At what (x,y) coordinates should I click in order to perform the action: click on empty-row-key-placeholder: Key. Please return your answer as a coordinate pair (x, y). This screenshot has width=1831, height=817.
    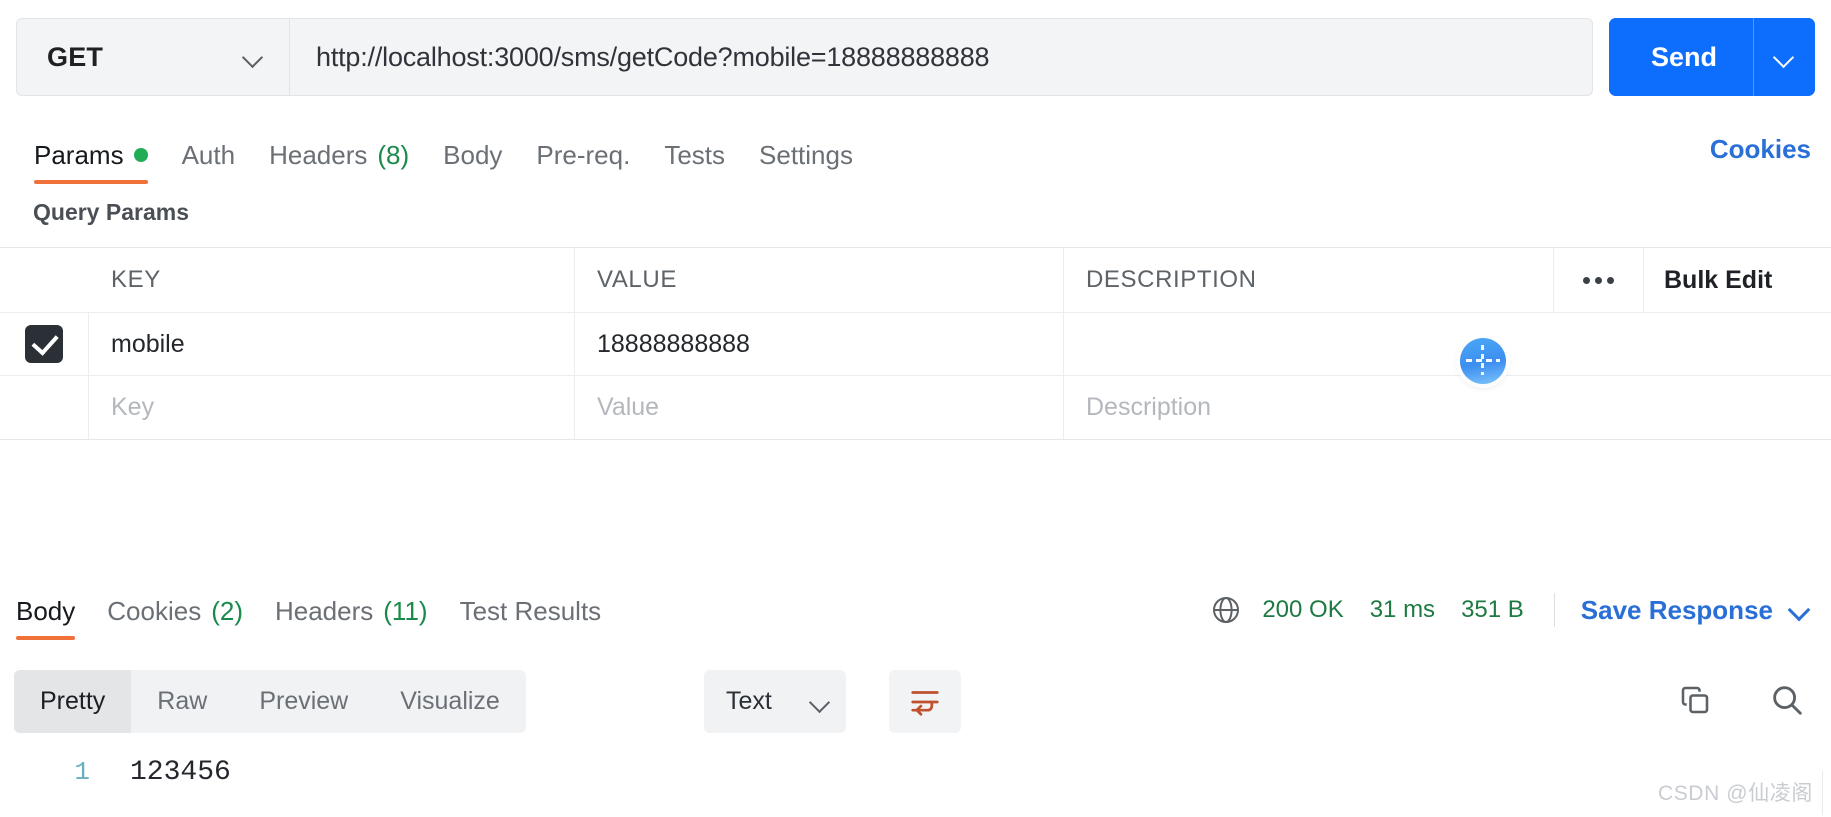
    Looking at the image, I should click on (133, 407).